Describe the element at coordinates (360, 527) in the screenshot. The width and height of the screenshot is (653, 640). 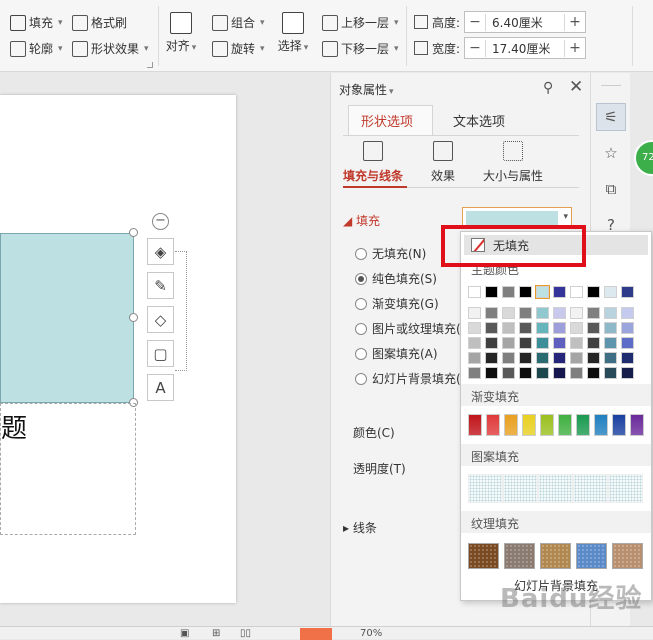
I see `line-section-header: ▸ 线条` at that location.